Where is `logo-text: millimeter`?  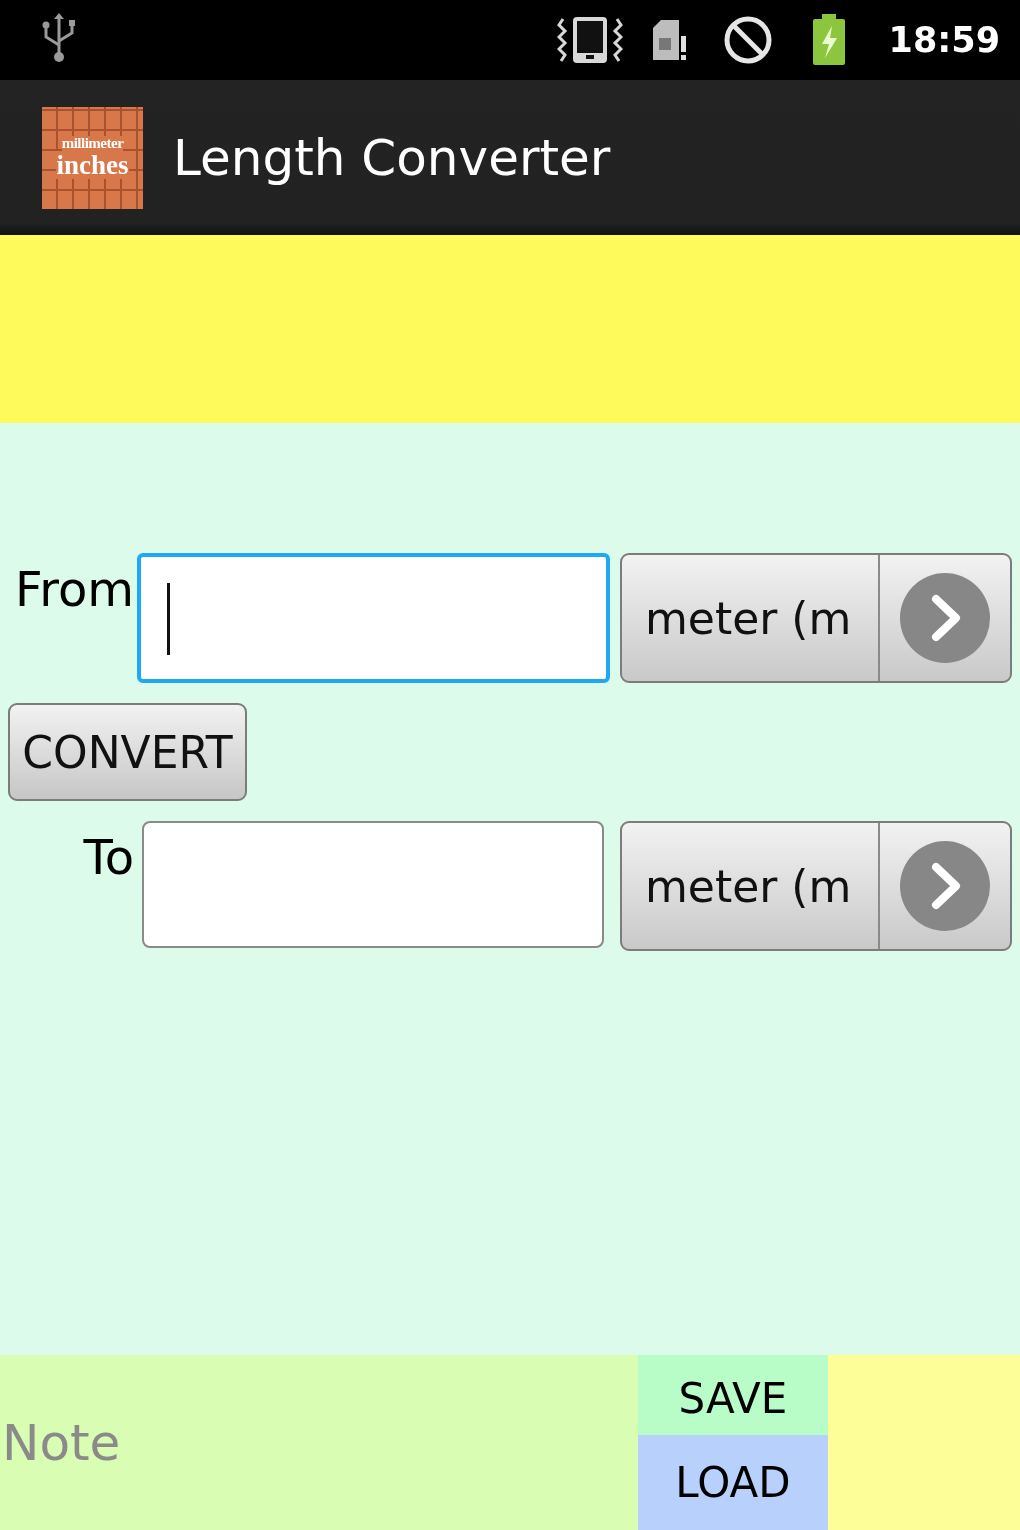
logo-text: millimeter is located at coordinates (92, 143).